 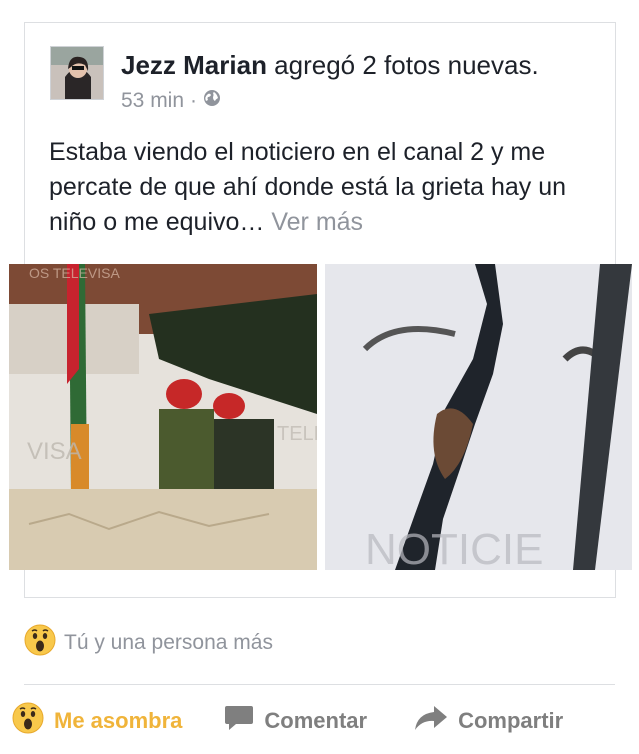 What do you see at coordinates (168, 643) in the screenshot?
I see `reactions-text: Tú y una persona más` at bounding box center [168, 643].